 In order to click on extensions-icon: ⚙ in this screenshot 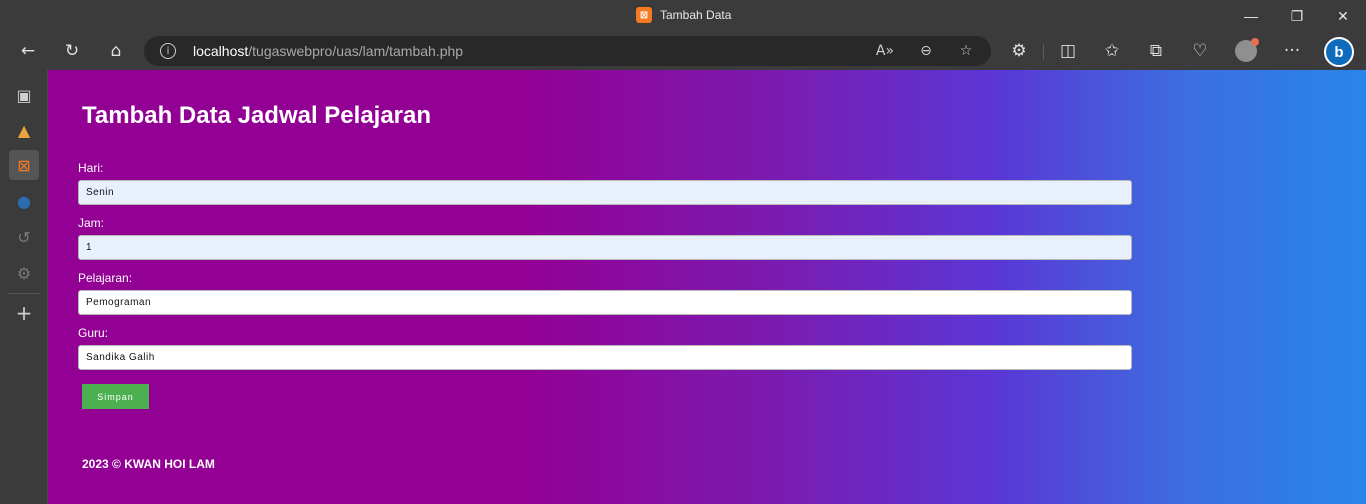, I will do `click(1019, 51)`.